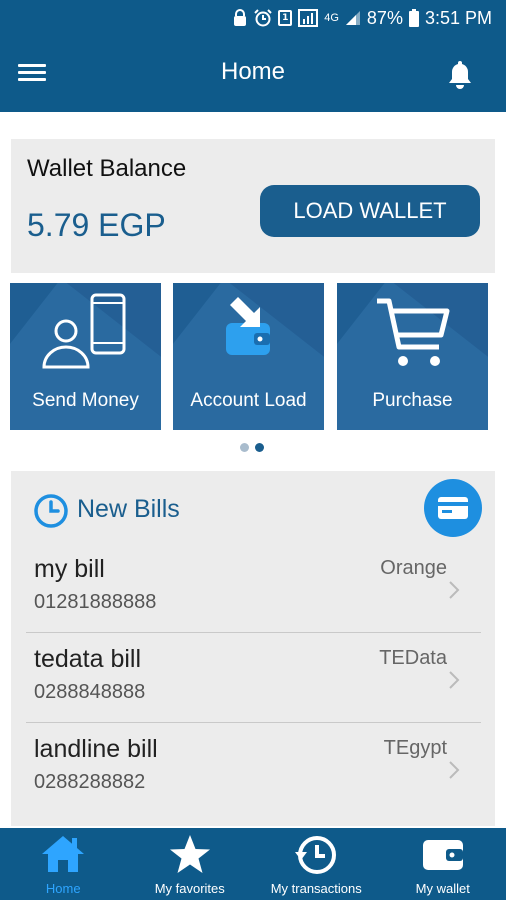 The width and height of the screenshot is (506, 900). I want to click on sim-icon: 1, so click(285, 18).